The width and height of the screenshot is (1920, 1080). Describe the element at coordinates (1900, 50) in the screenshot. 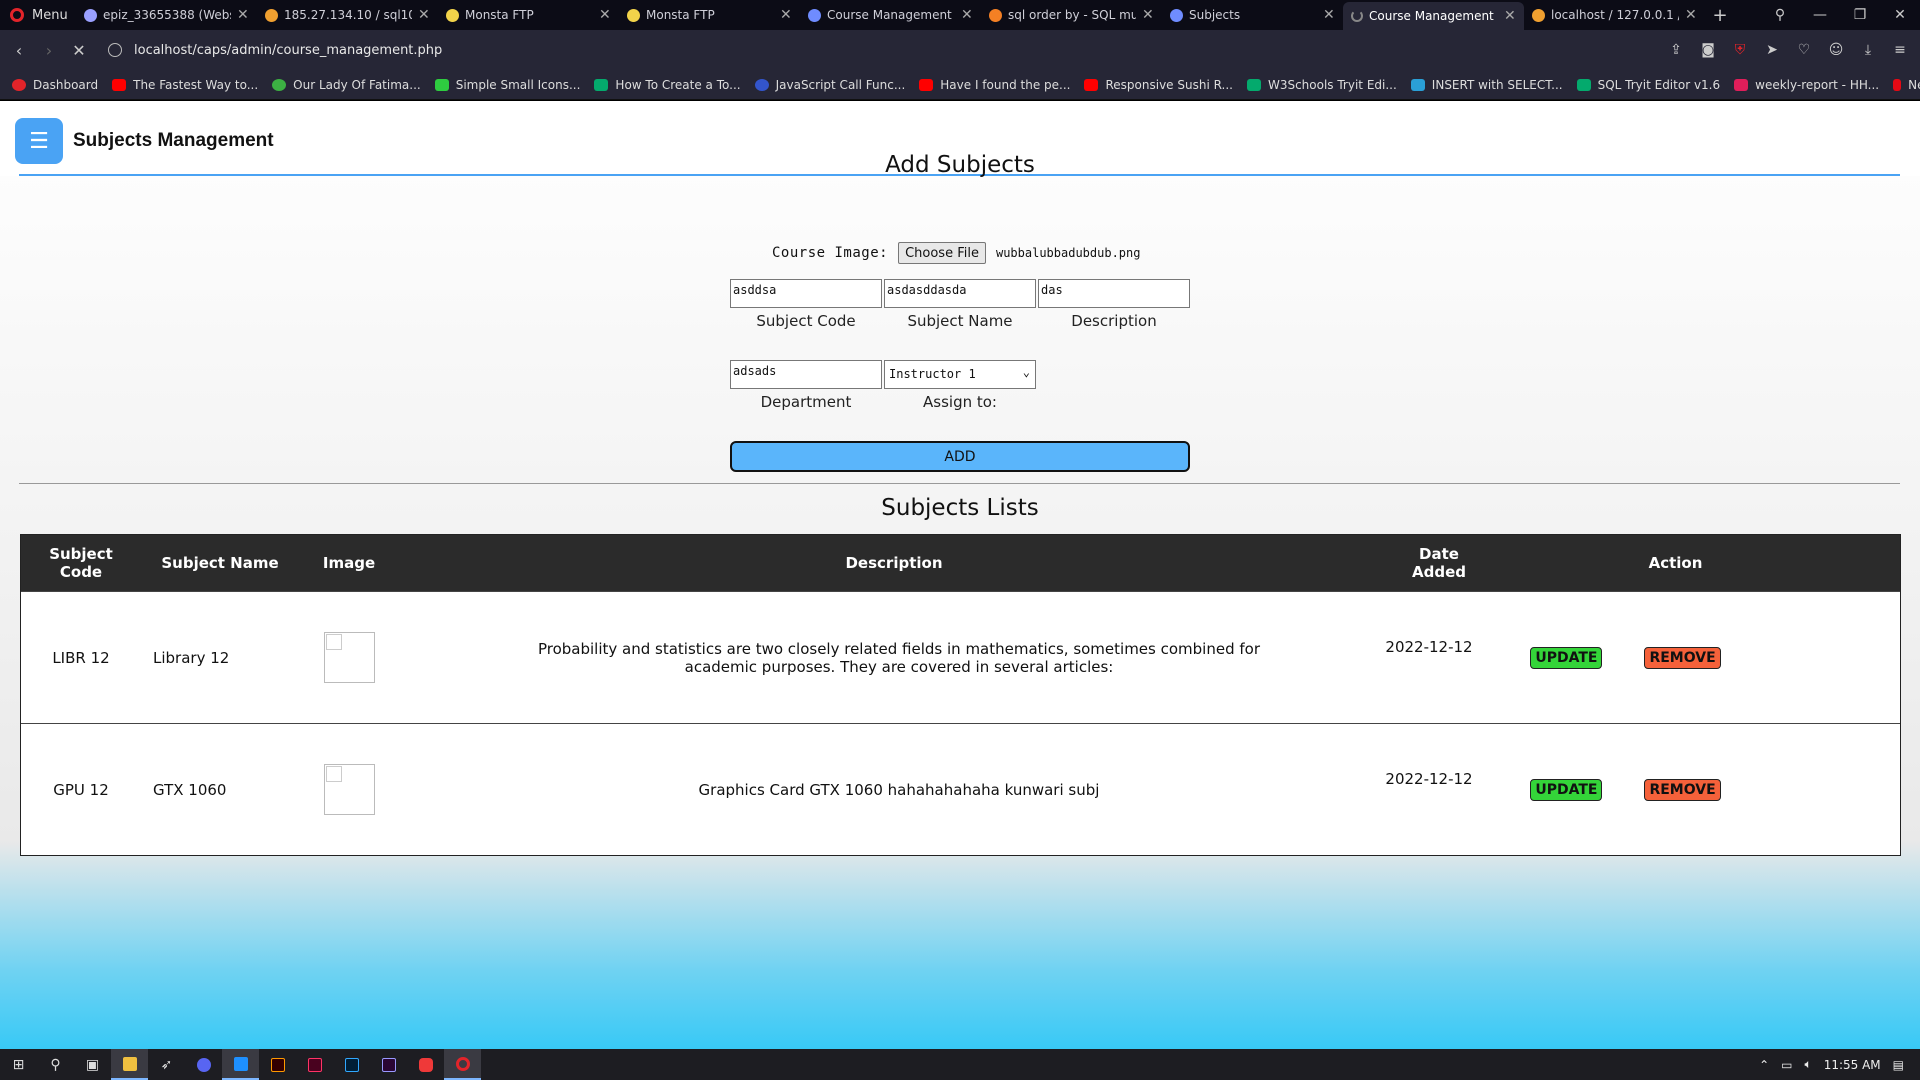

I see `easy-setup-icon: ≡` at that location.